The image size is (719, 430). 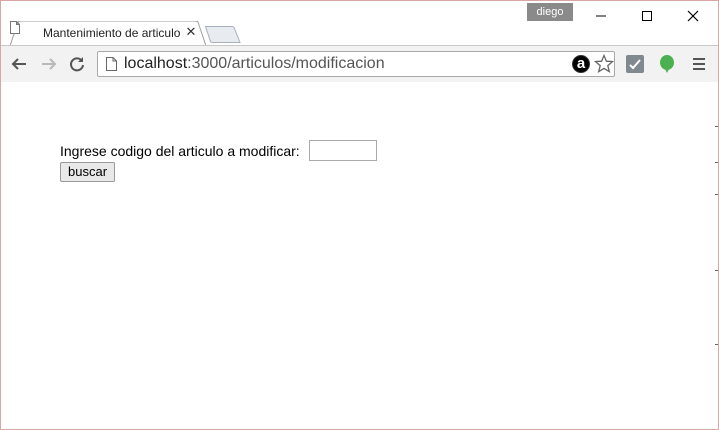 I want to click on new-tab-button, so click(x=222, y=34).